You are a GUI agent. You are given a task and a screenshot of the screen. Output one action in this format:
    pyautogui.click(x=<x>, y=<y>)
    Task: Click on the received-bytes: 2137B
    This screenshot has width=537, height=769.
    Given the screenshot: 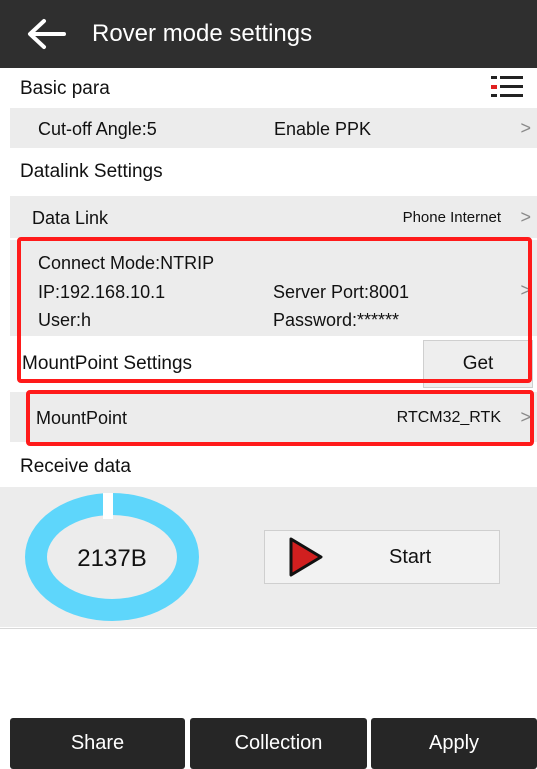 What is the action you would take?
    pyautogui.click(x=111, y=558)
    